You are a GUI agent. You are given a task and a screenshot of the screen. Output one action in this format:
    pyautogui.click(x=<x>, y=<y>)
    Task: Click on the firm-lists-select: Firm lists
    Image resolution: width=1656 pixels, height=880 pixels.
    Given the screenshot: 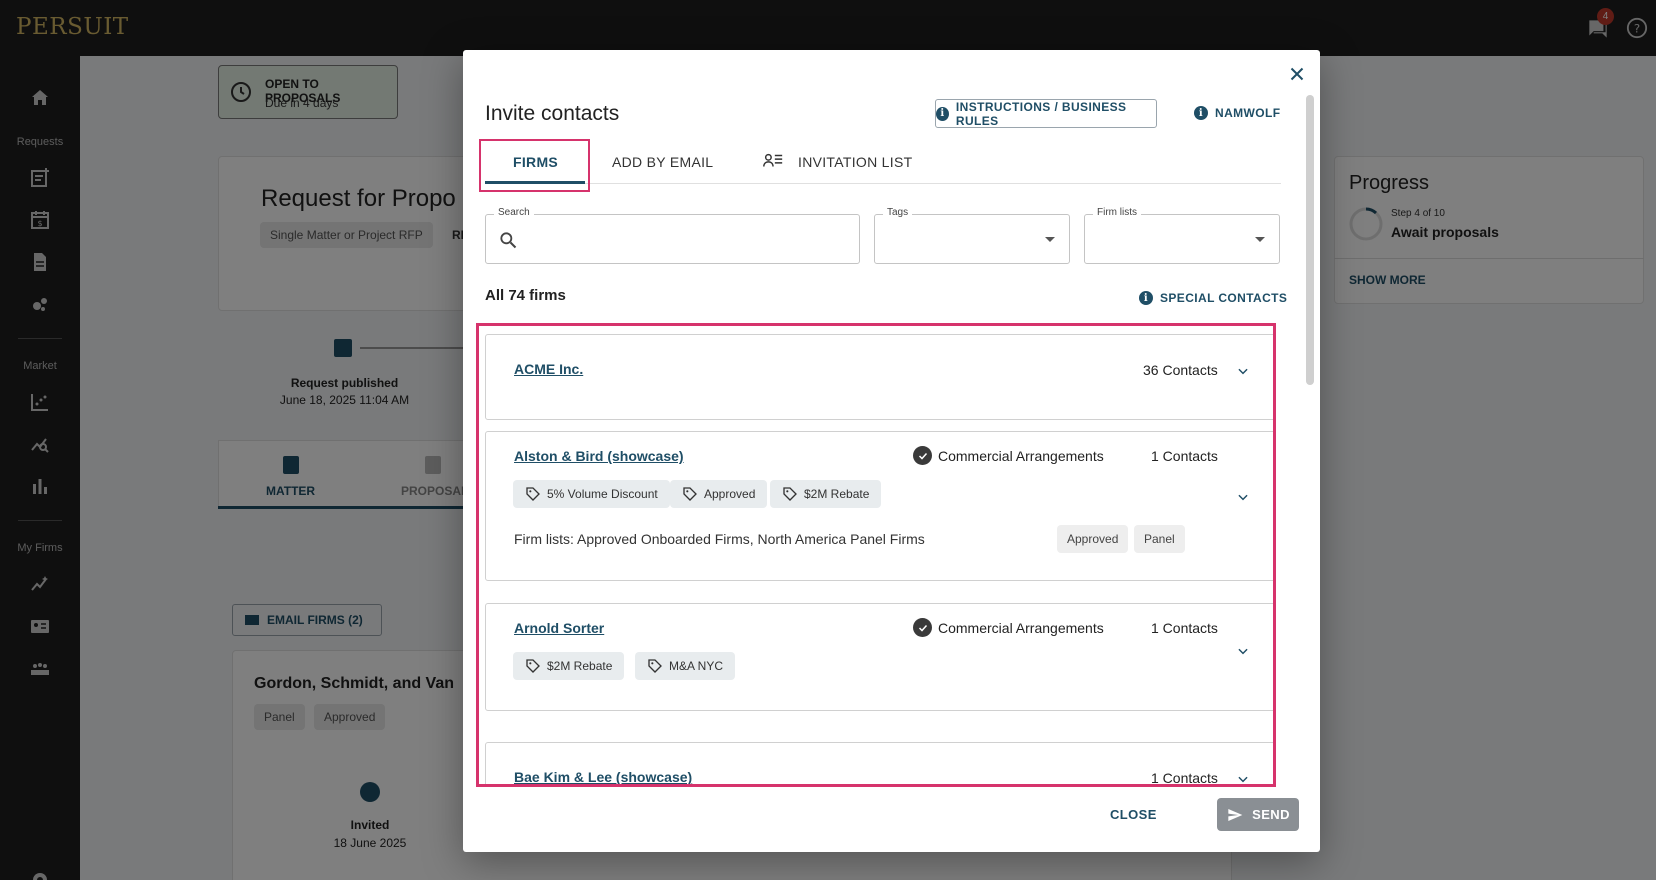 What is the action you would take?
    pyautogui.click(x=1182, y=235)
    